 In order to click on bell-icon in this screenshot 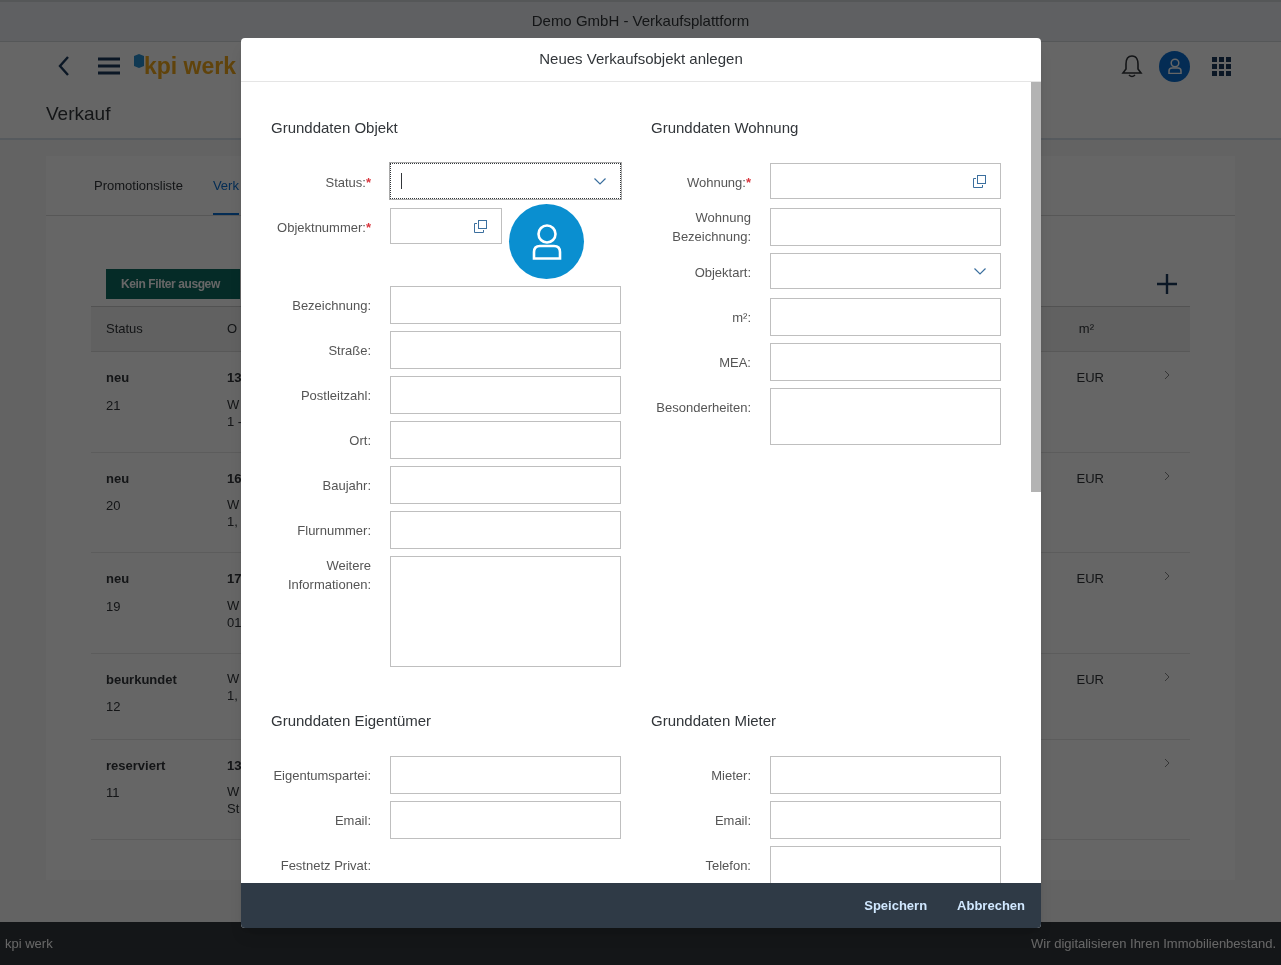, I will do `click(1132, 66)`.